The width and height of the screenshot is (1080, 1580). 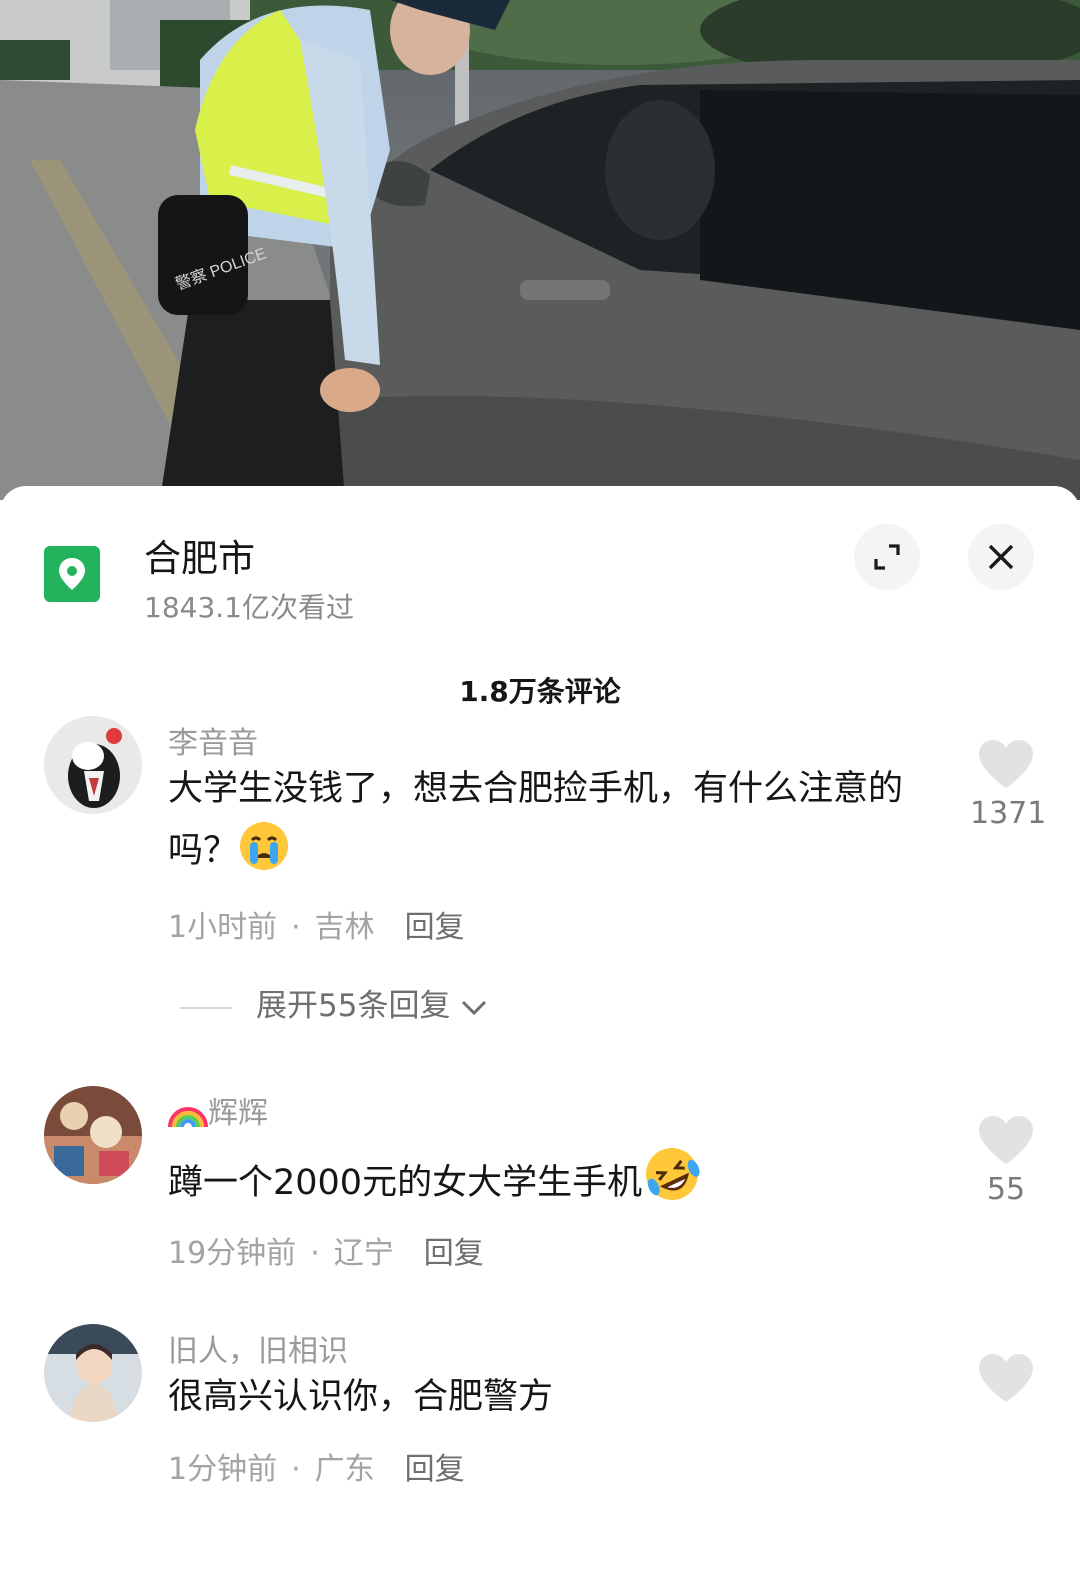 I want to click on comment-time: 1分钟前, so click(x=223, y=1469).